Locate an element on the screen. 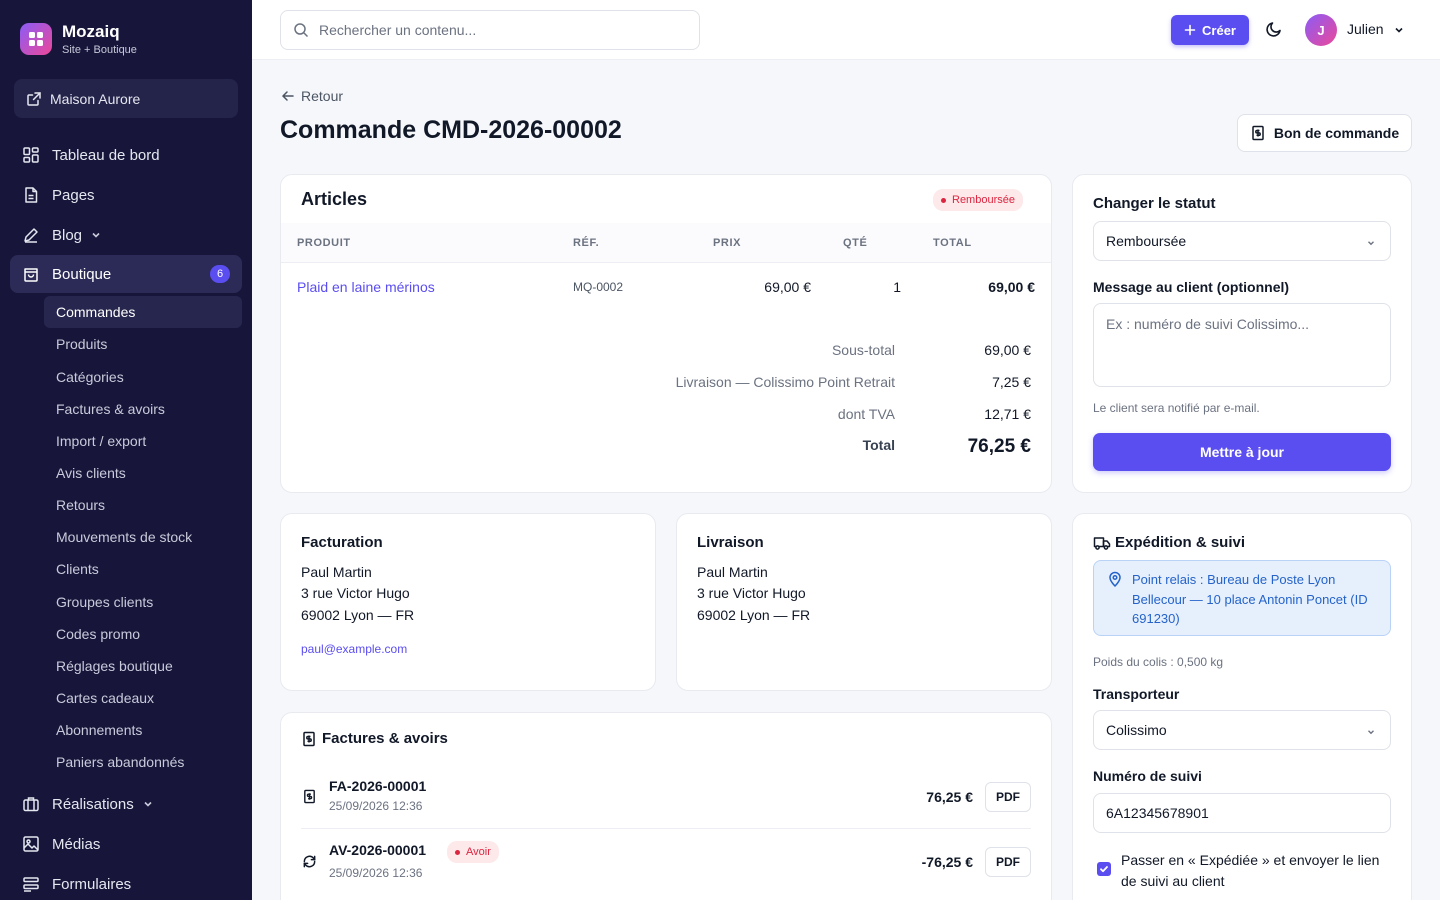 This screenshot has height=900, width=1440. credit-note-badge: Avoir is located at coordinates (473, 852).